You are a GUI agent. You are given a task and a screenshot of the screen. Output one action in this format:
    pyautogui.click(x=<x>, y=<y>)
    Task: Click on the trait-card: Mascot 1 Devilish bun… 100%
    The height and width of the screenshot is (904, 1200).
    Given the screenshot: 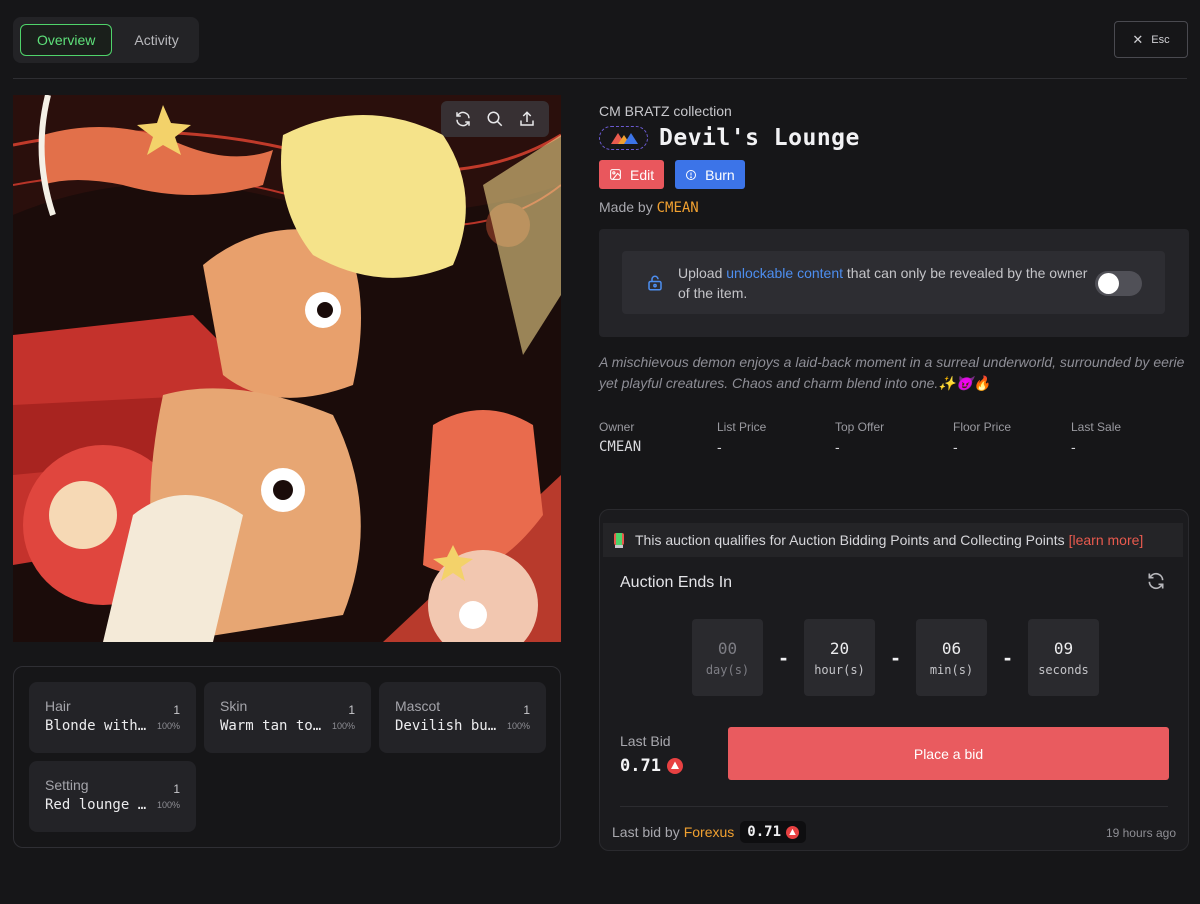 What is the action you would take?
    pyautogui.click(x=462, y=717)
    